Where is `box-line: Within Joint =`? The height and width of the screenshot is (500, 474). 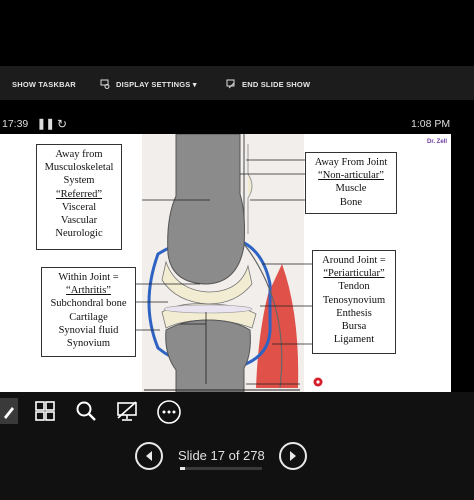 box-line: Within Joint = is located at coordinates (88, 277).